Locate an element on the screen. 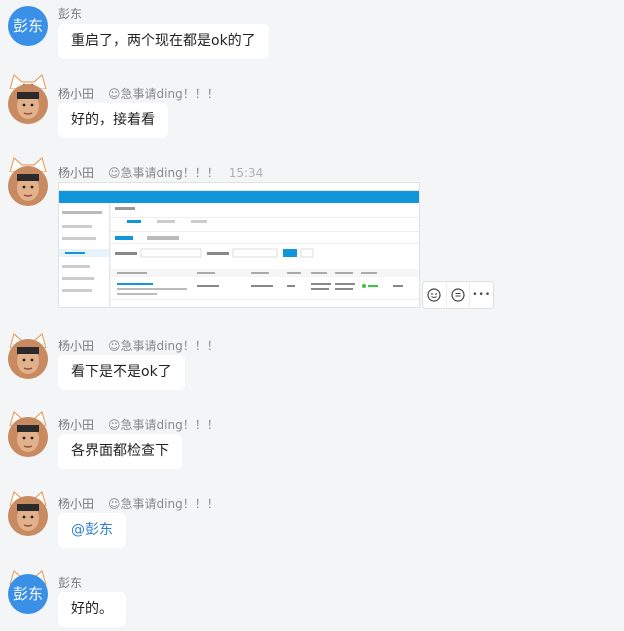  shared-screenshot-image is located at coordinates (239, 245).